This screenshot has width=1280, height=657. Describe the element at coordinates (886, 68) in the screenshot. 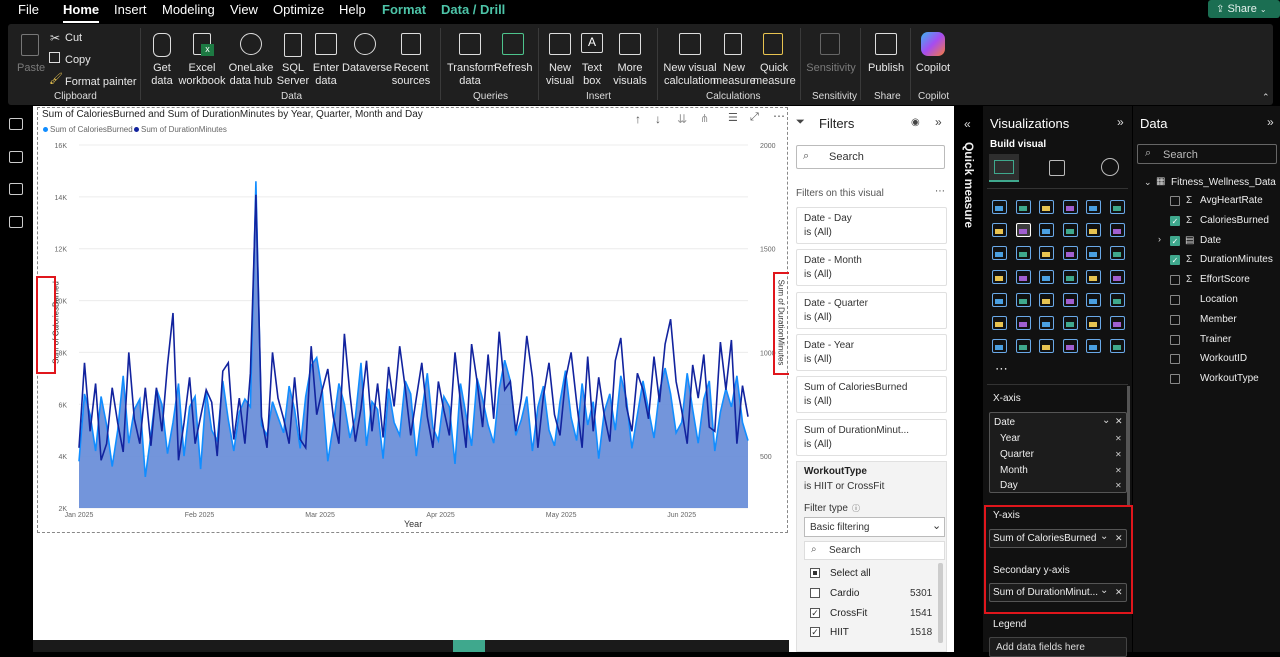

I see `publish-button: Publish` at that location.